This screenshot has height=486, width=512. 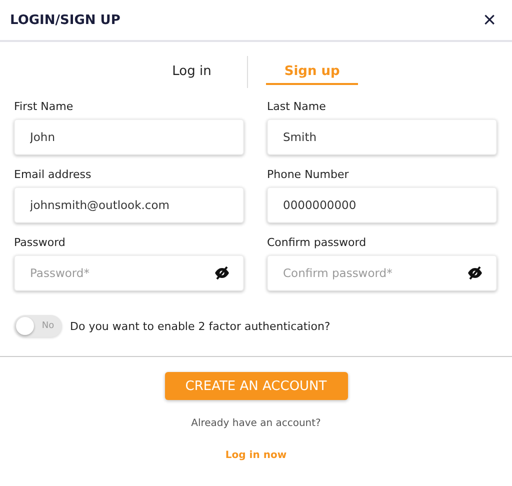 What do you see at coordinates (382, 137) in the screenshot?
I see `input-field: Smith` at bounding box center [382, 137].